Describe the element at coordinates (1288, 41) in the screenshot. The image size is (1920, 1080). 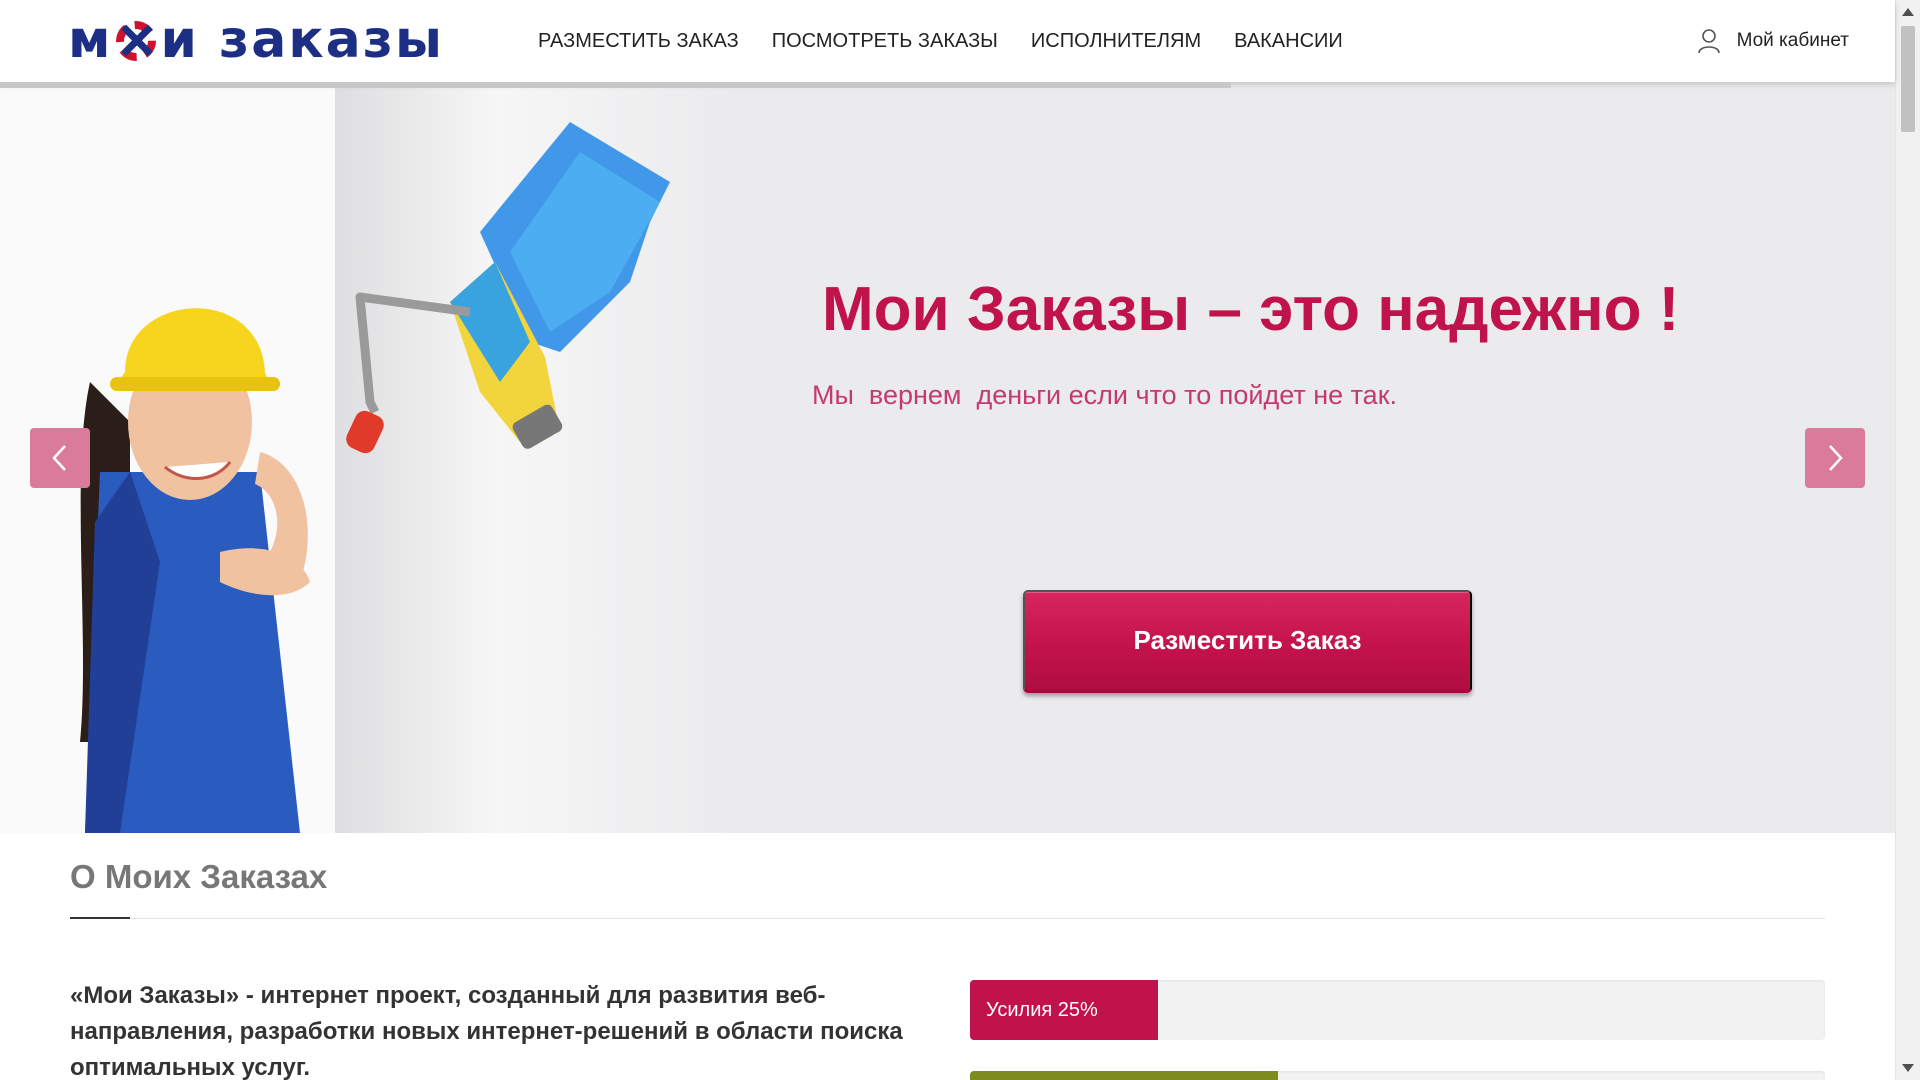
I see `nav-vacancies: ВАКАНСИИ` at that location.